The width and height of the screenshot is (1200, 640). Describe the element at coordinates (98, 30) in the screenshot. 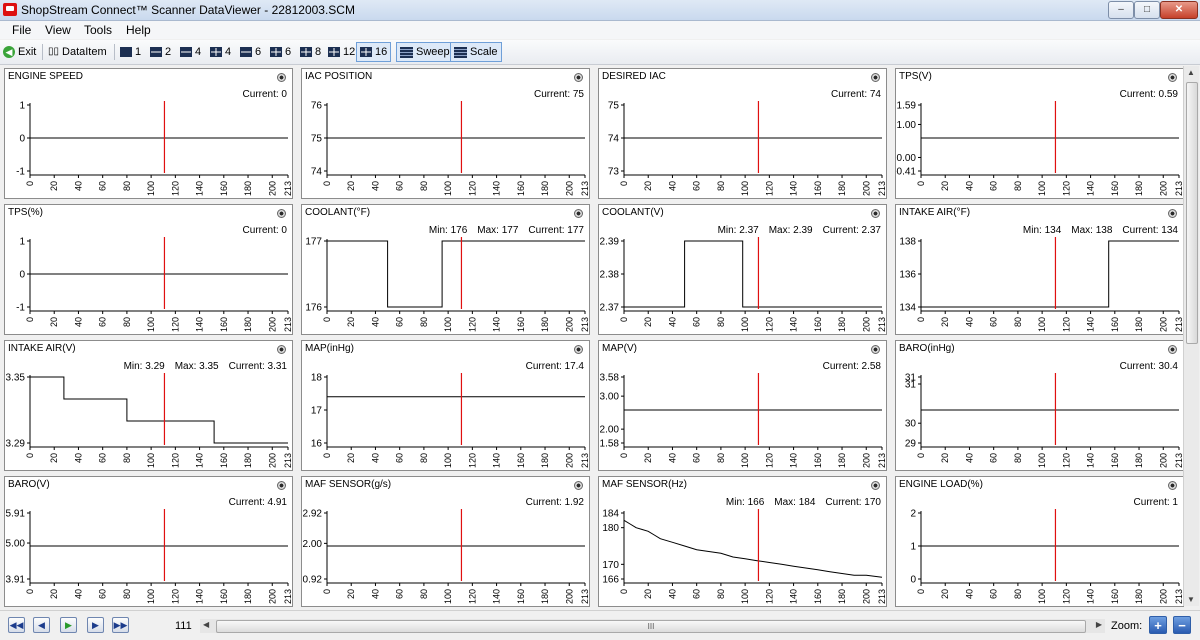

I see `menu-tools: Tools` at that location.